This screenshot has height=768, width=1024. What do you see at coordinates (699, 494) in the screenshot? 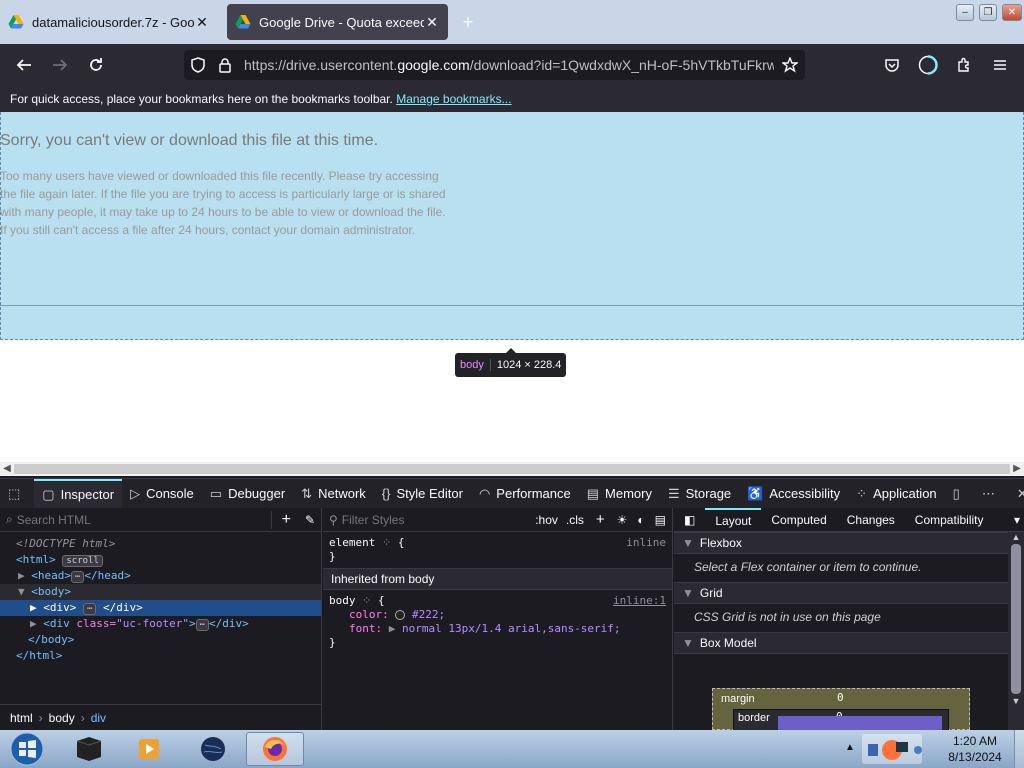
I see `tab-storage: ☰ Storage` at bounding box center [699, 494].